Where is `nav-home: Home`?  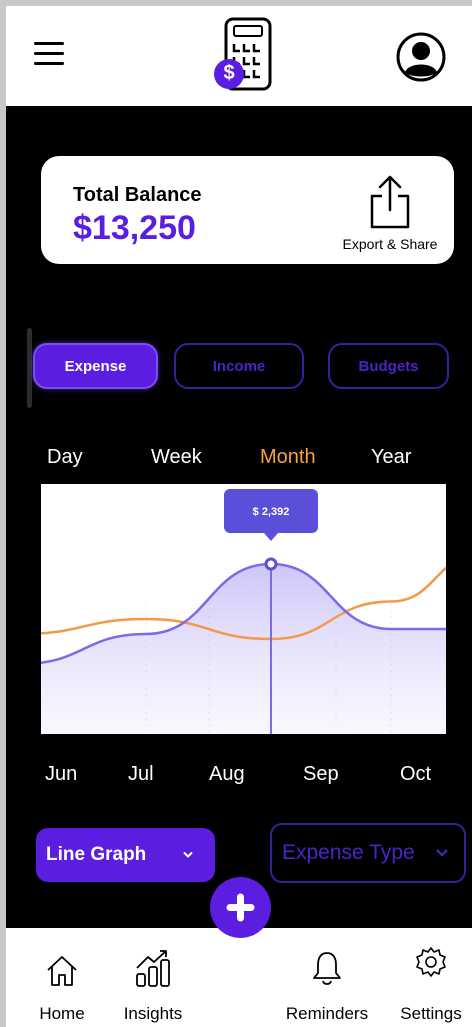
nav-home: Home is located at coordinates (62, 977).